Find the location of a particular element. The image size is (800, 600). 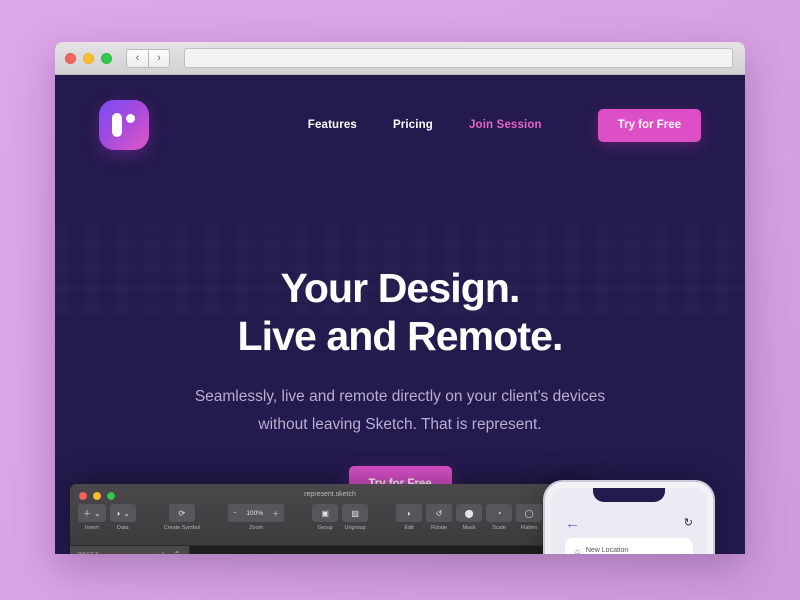

edit-icon: ◗ is located at coordinates (409, 513).